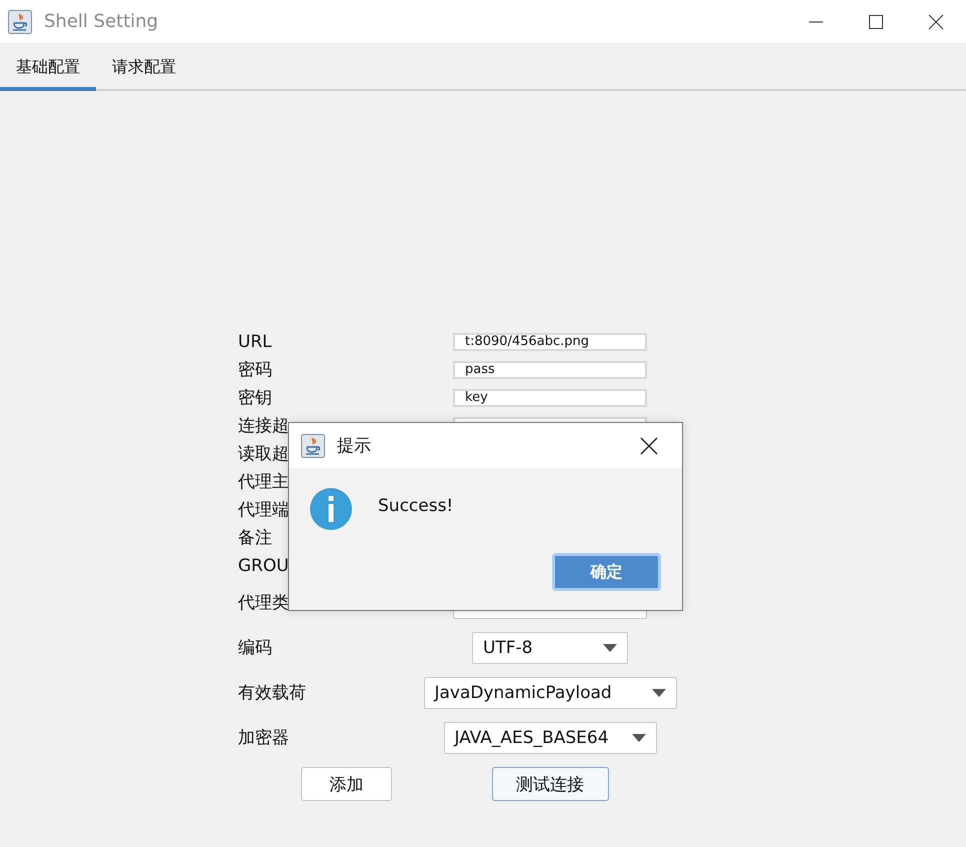 This screenshot has height=847, width=966. What do you see at coordinates (144, 67) in the screenshot?
I see `tab: 请求配置` at bounding box center [144, 67].